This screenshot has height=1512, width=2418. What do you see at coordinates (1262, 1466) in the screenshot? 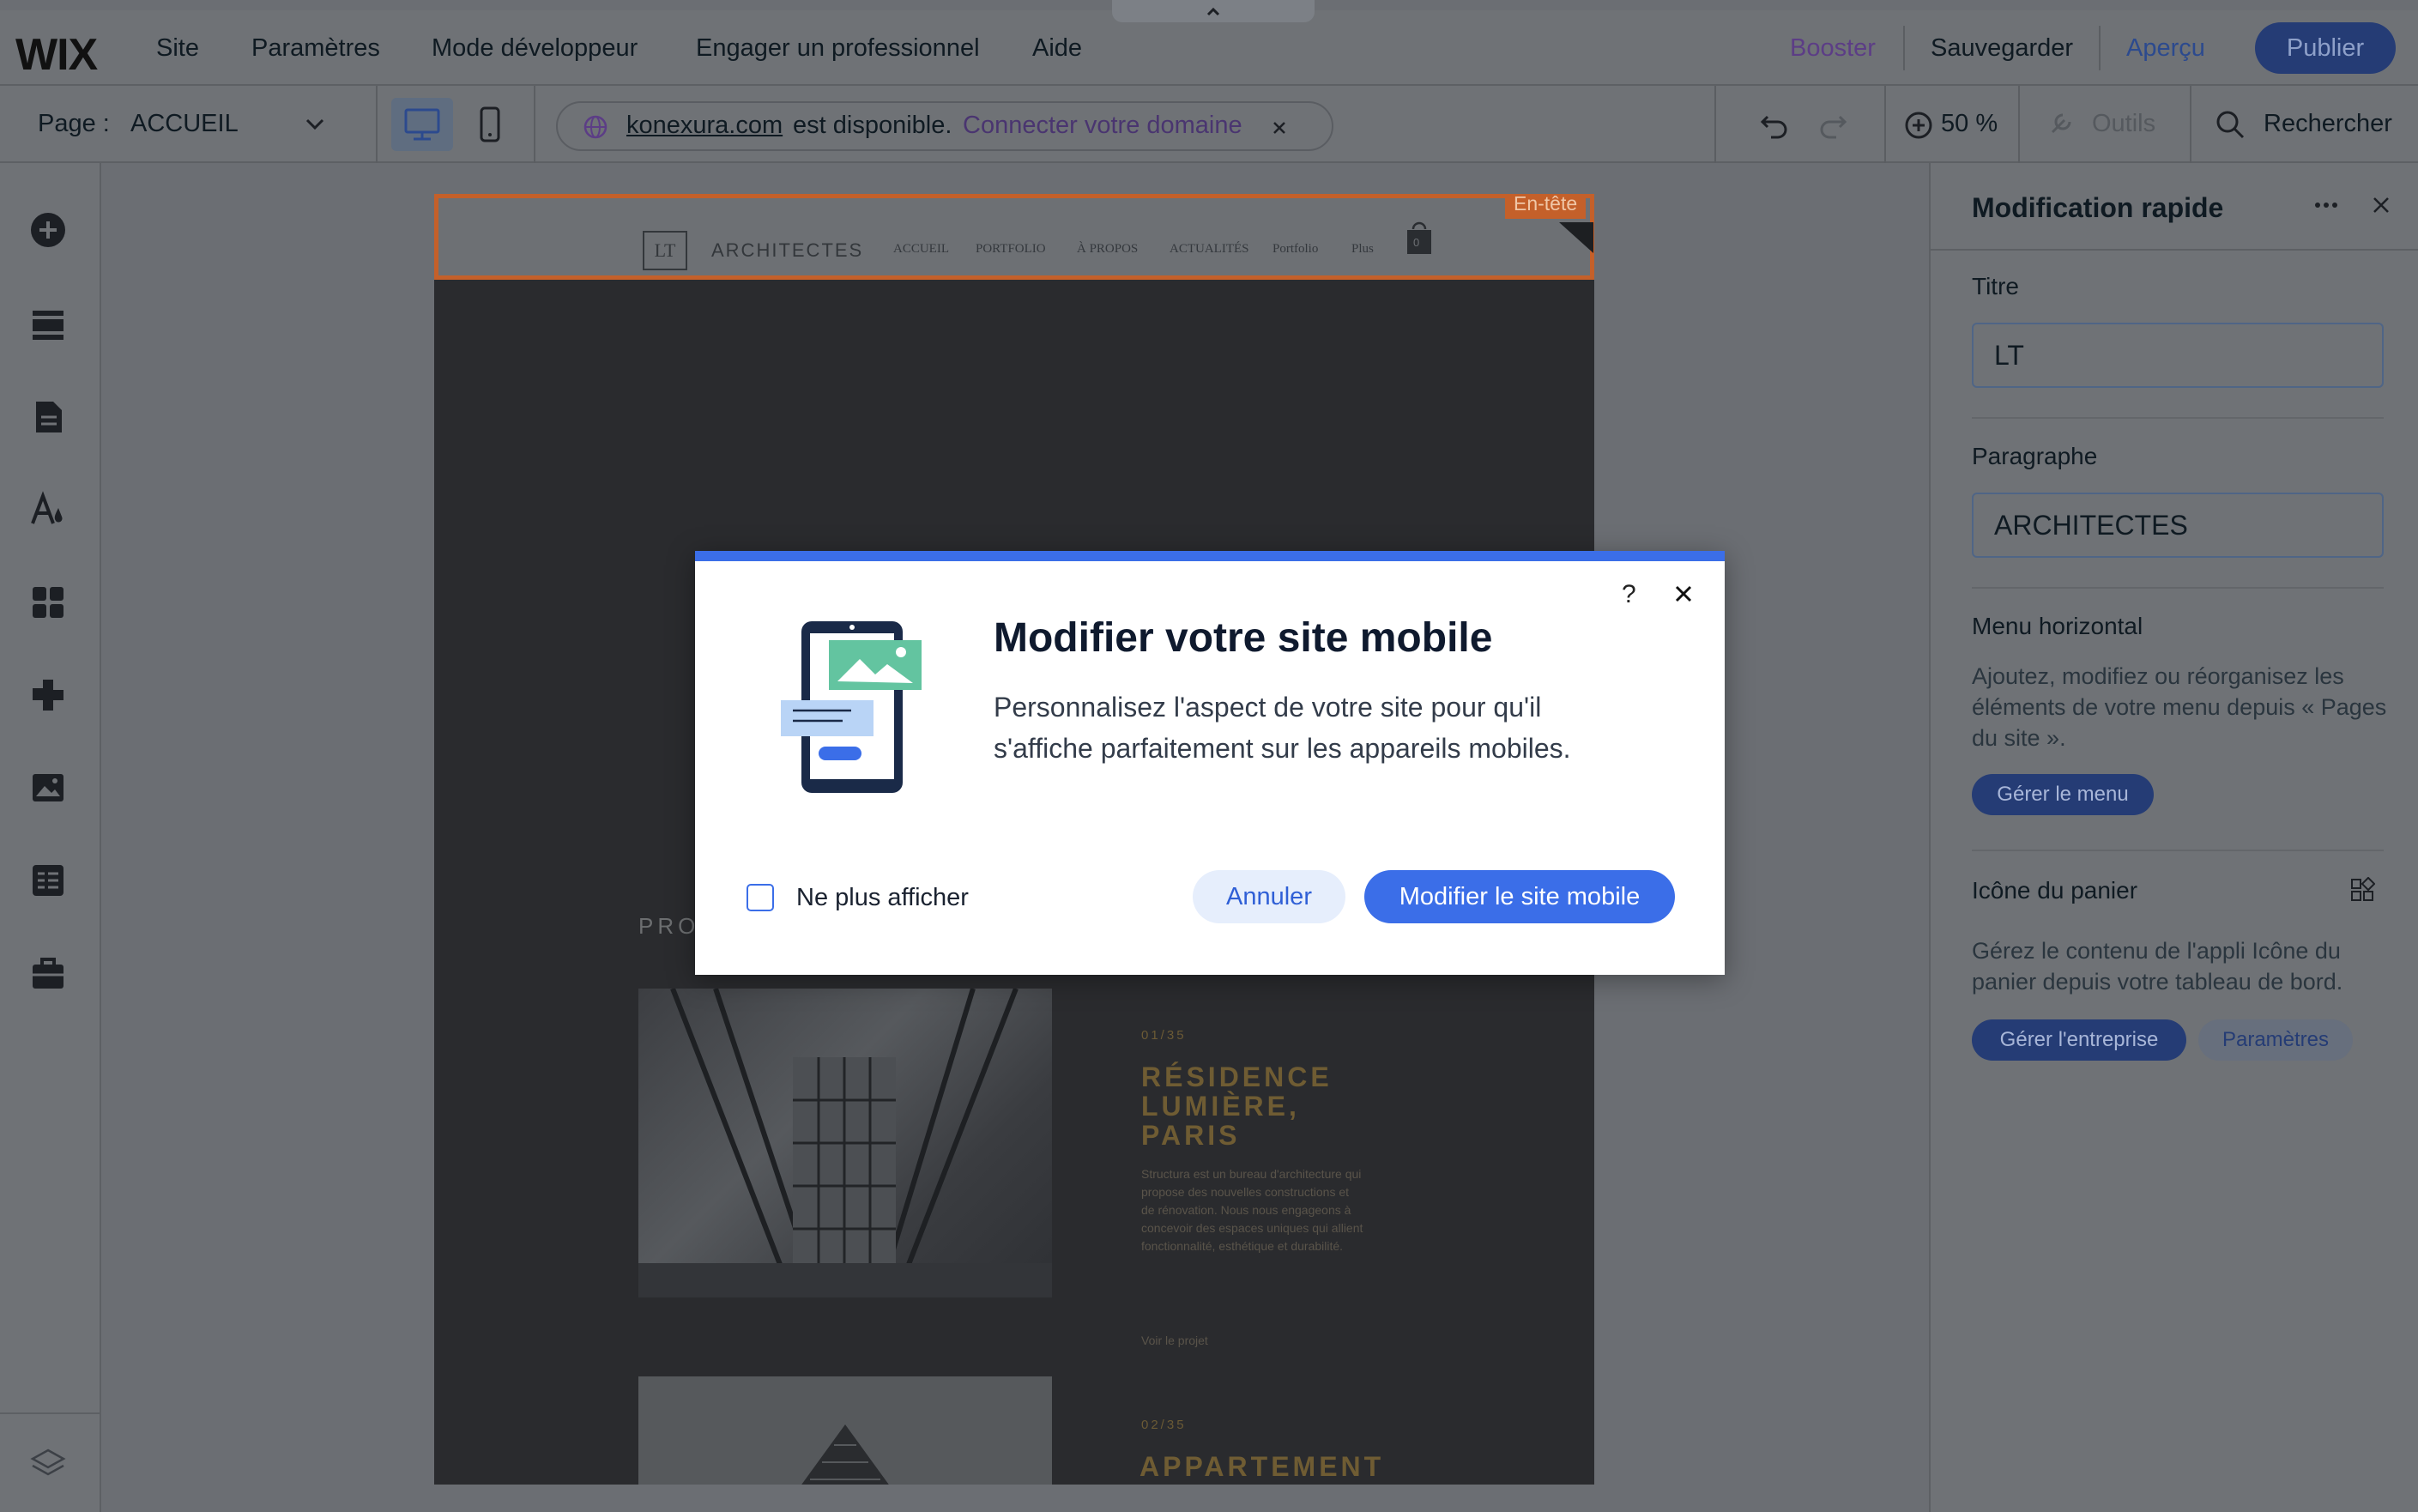
I see `project-title-line: APPARTEMENT` at bounding box center [1262, 1466].